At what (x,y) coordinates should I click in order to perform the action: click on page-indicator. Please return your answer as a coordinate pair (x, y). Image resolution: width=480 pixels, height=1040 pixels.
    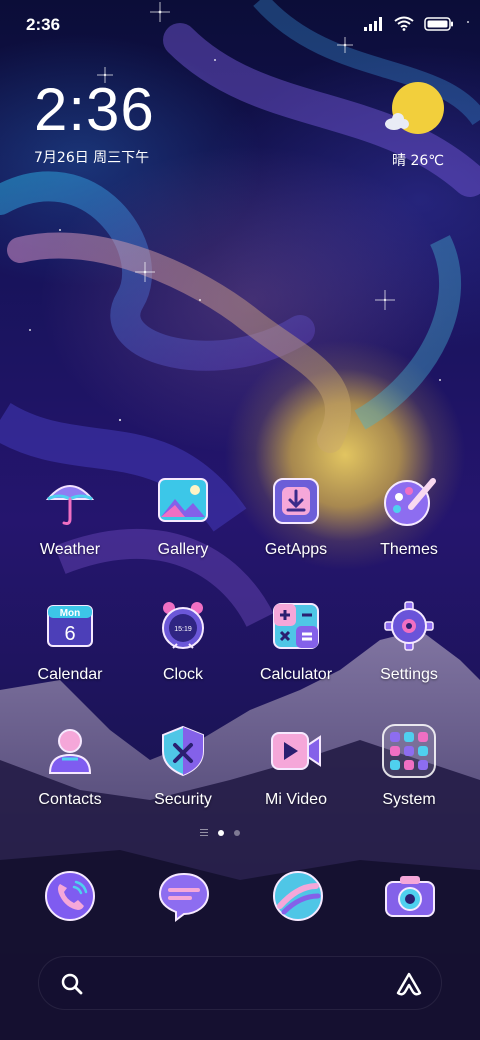
    Looking at the image, I should click on (220, 832).